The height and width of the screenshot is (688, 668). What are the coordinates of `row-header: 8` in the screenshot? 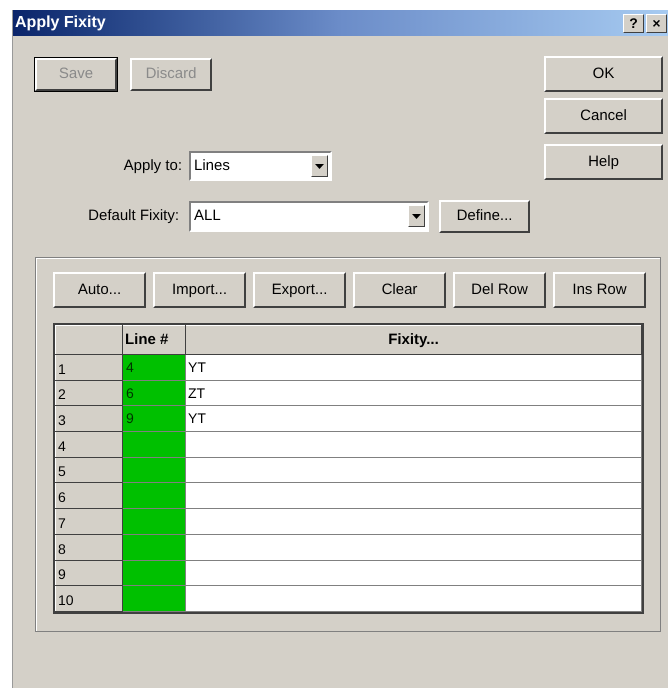 It's located at (89, 547).